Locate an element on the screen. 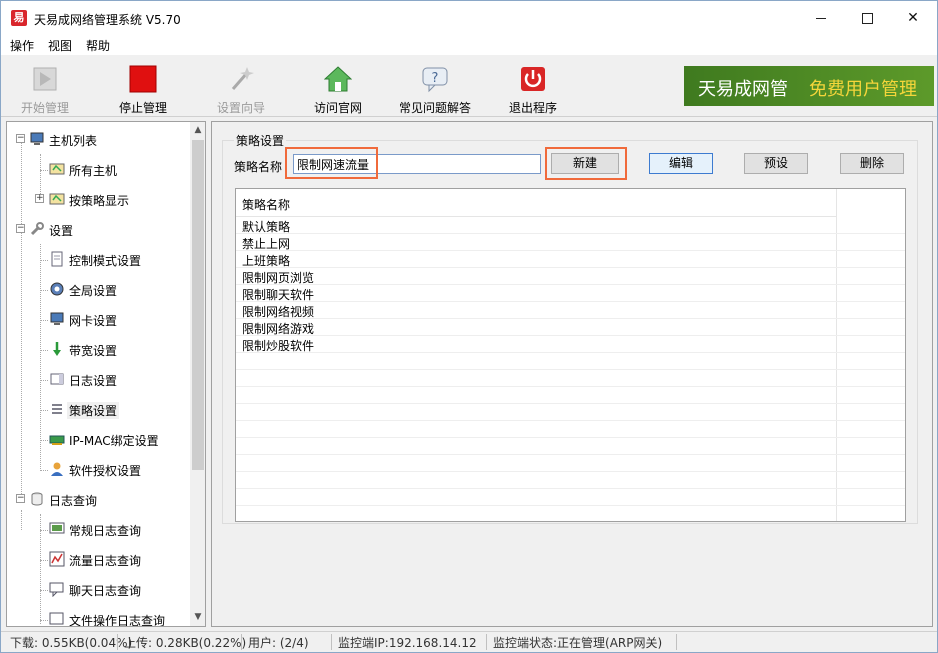 This screenshot has width=938, height=653. list-item: 限制聊天软件 is located at coordinates (570, 293).